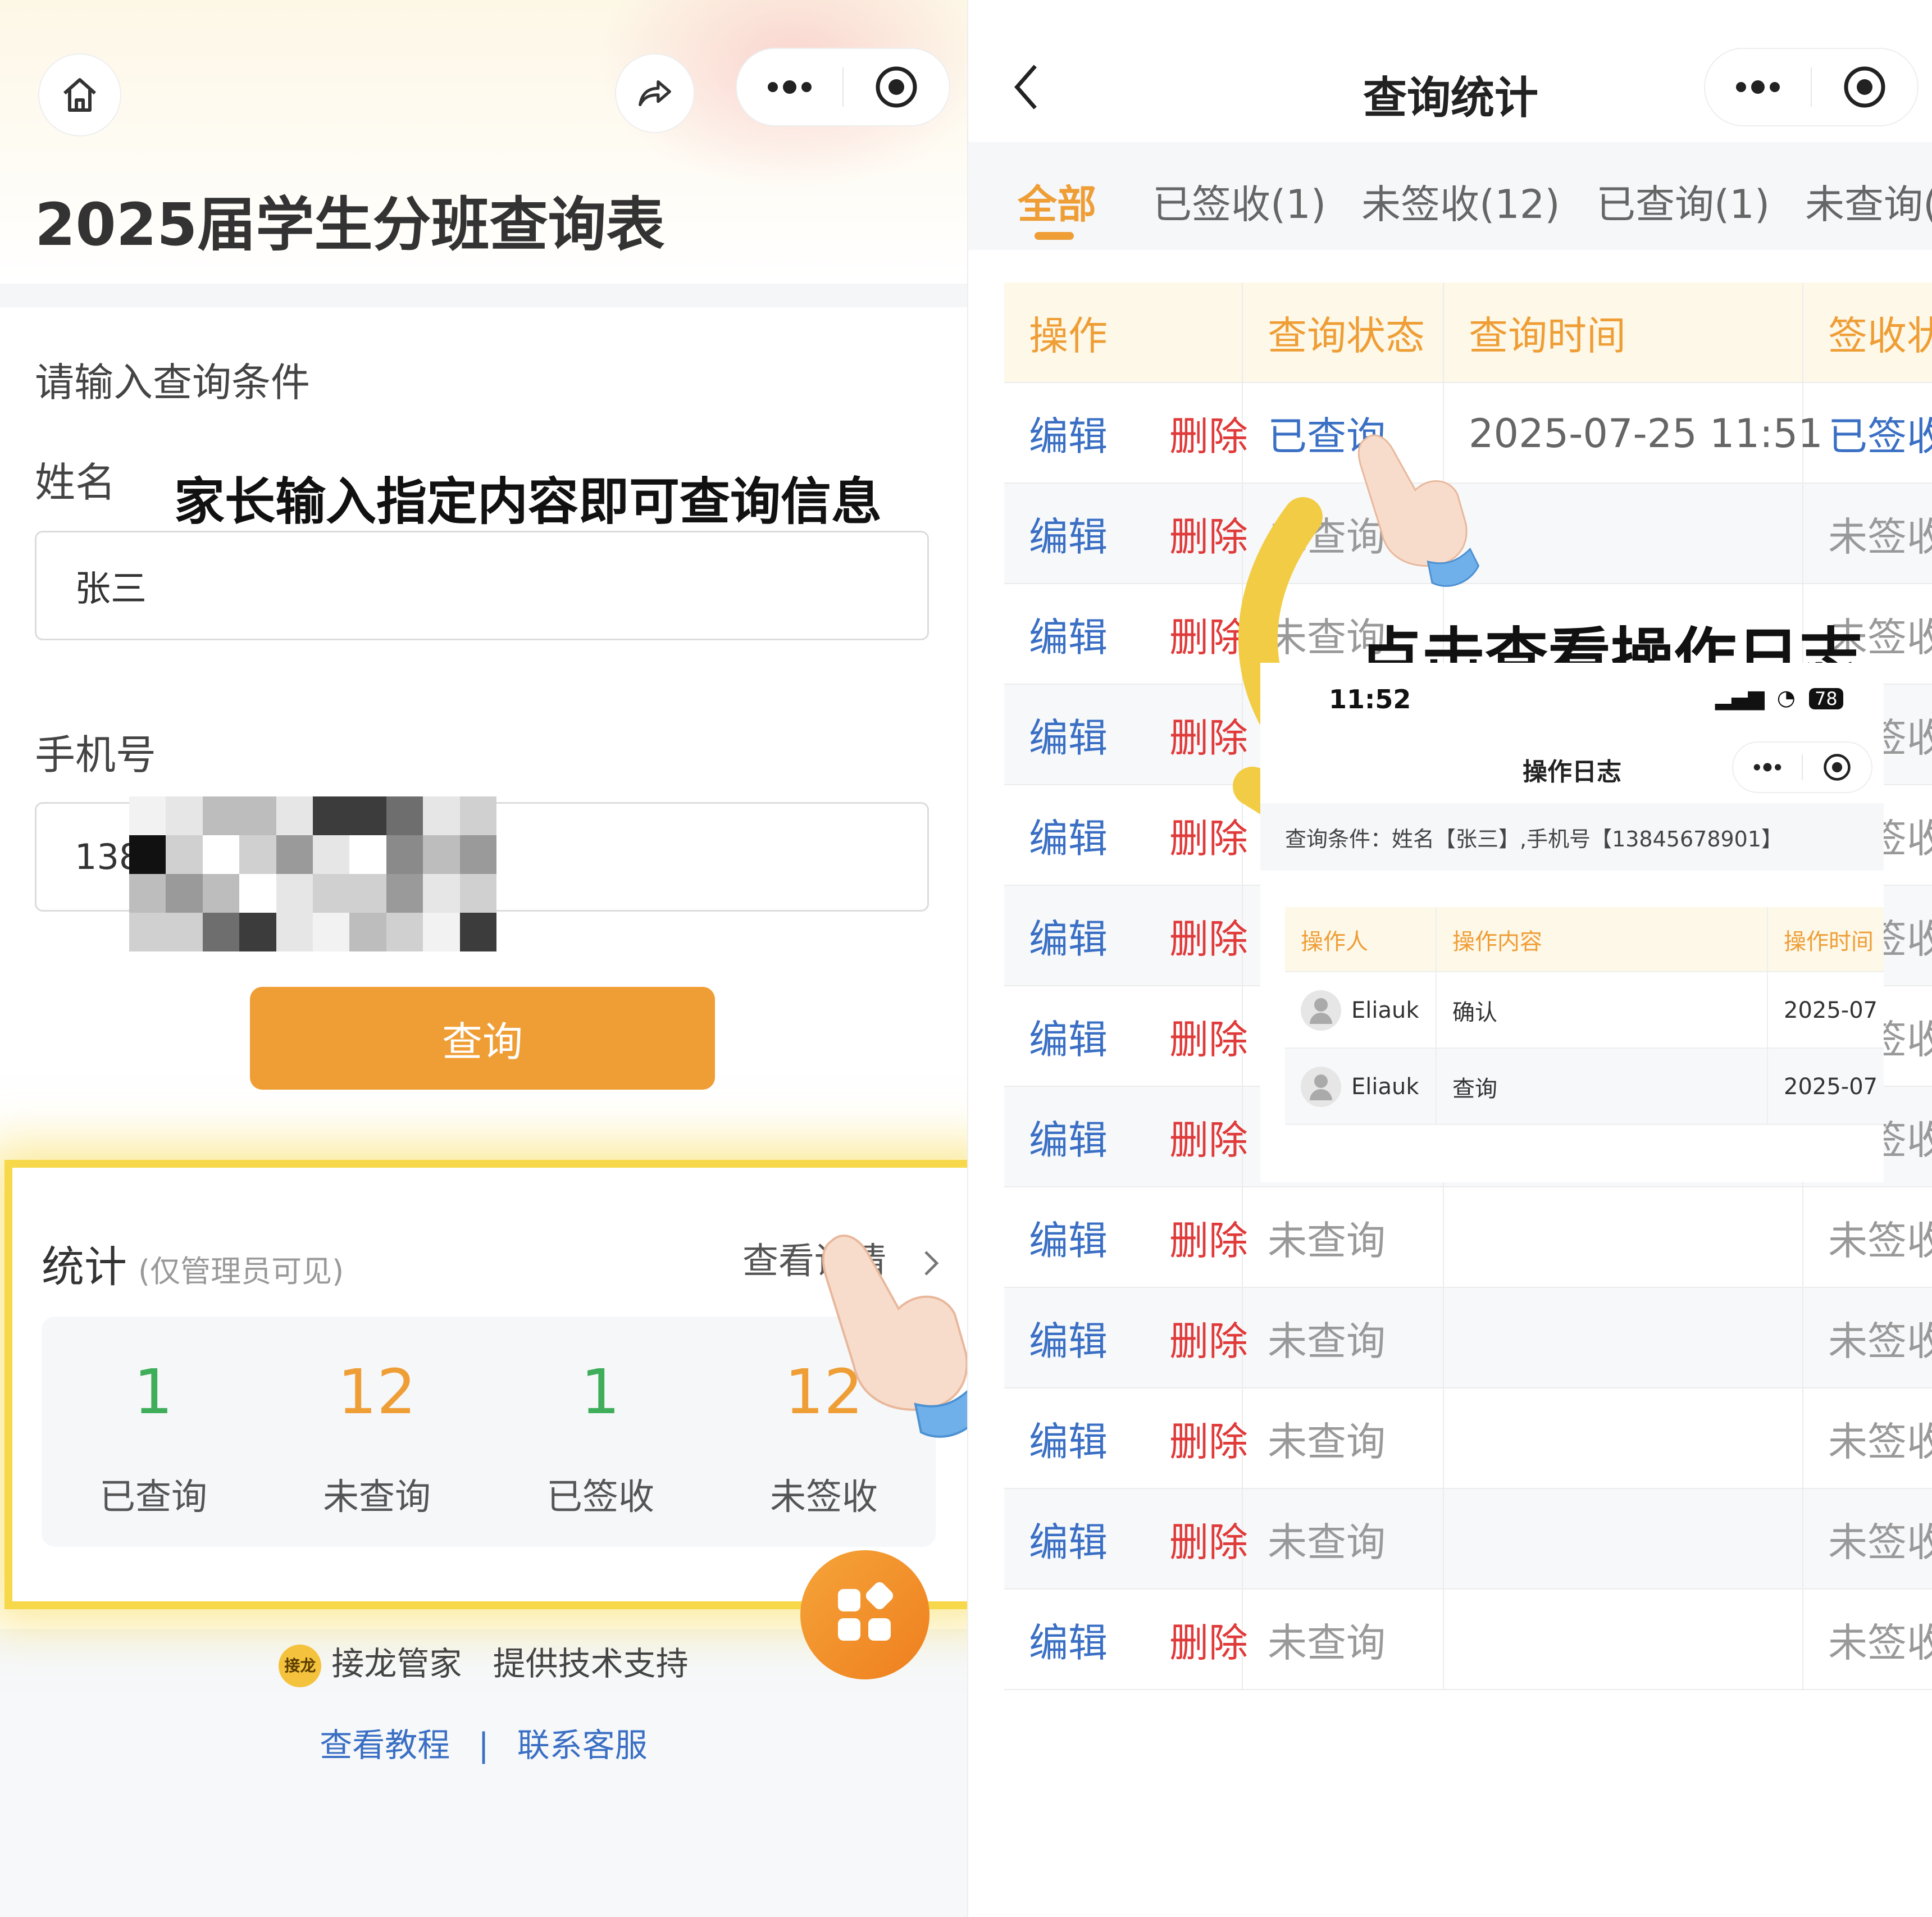 Image resolution: width=1932 pixels, height=1917 pixels. Describe the element at coordinates (1057, 201) in the screenshot. I see `tab-all: 全部` at that location.